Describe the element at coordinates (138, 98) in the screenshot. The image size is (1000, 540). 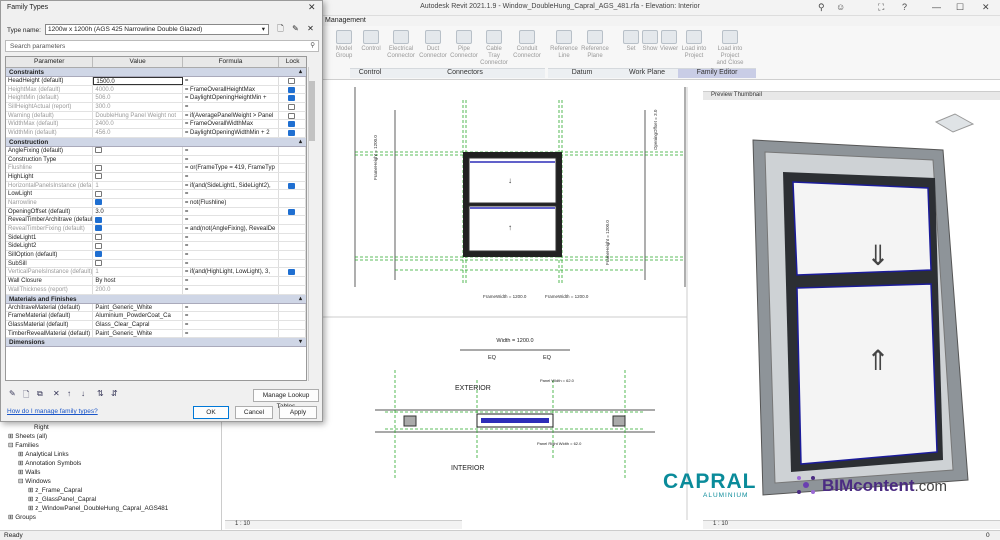
I see `value-cell: 506.0` at that location.